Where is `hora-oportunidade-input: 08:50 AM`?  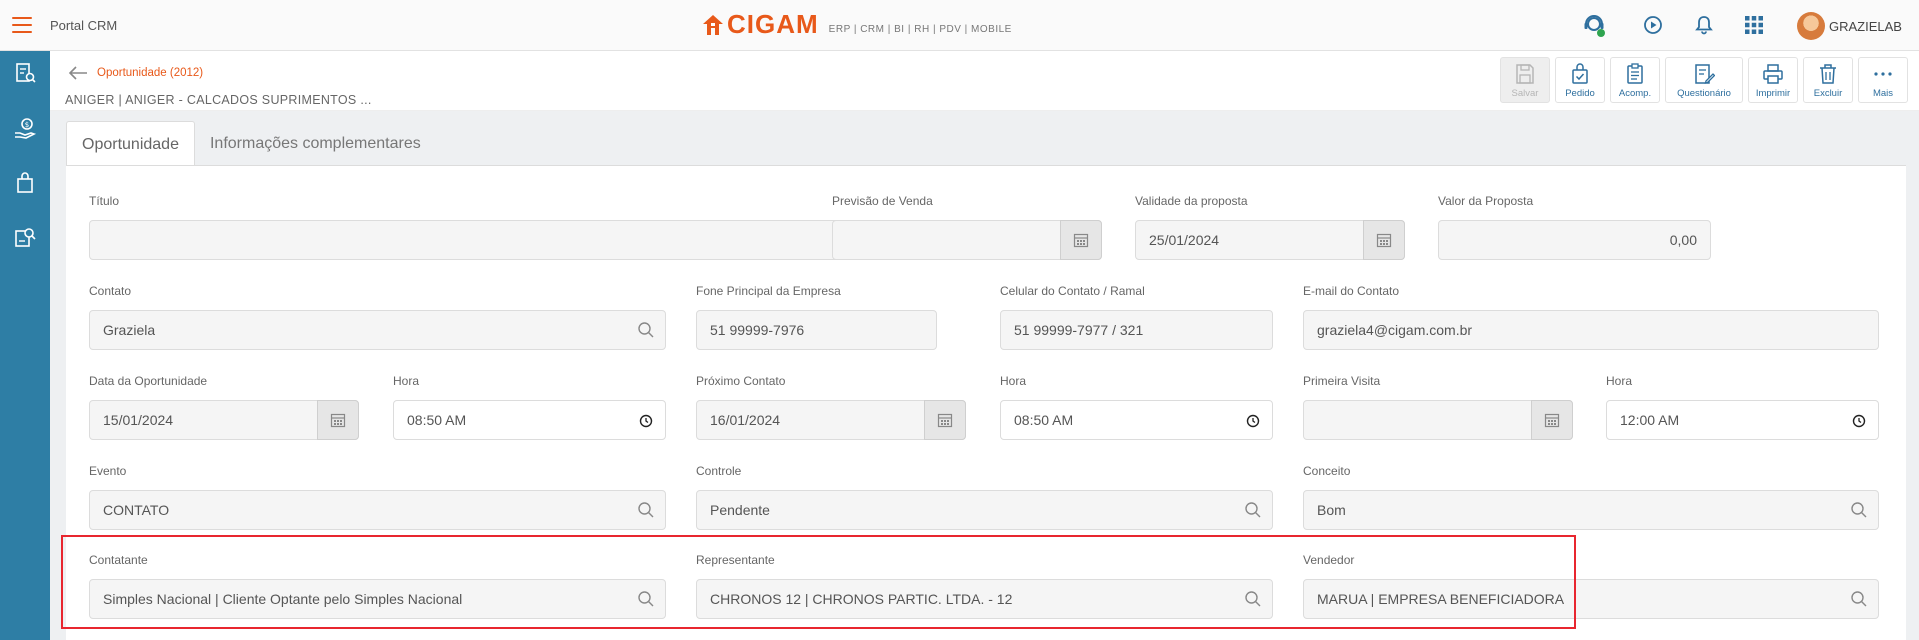 hora-oportunidade-input: 08:50 AM is located at coordinates (529, 420).